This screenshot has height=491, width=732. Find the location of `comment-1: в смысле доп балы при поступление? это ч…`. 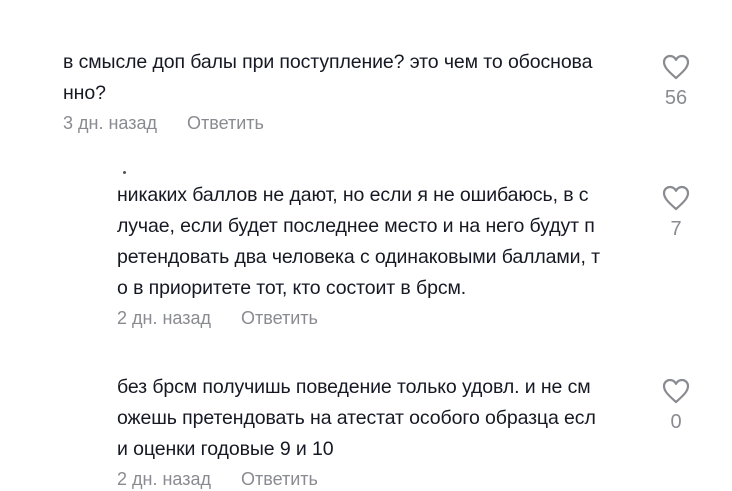

comment-1: в смысле доп балы при поступление? это ч… is located at coordinates (353, 91).